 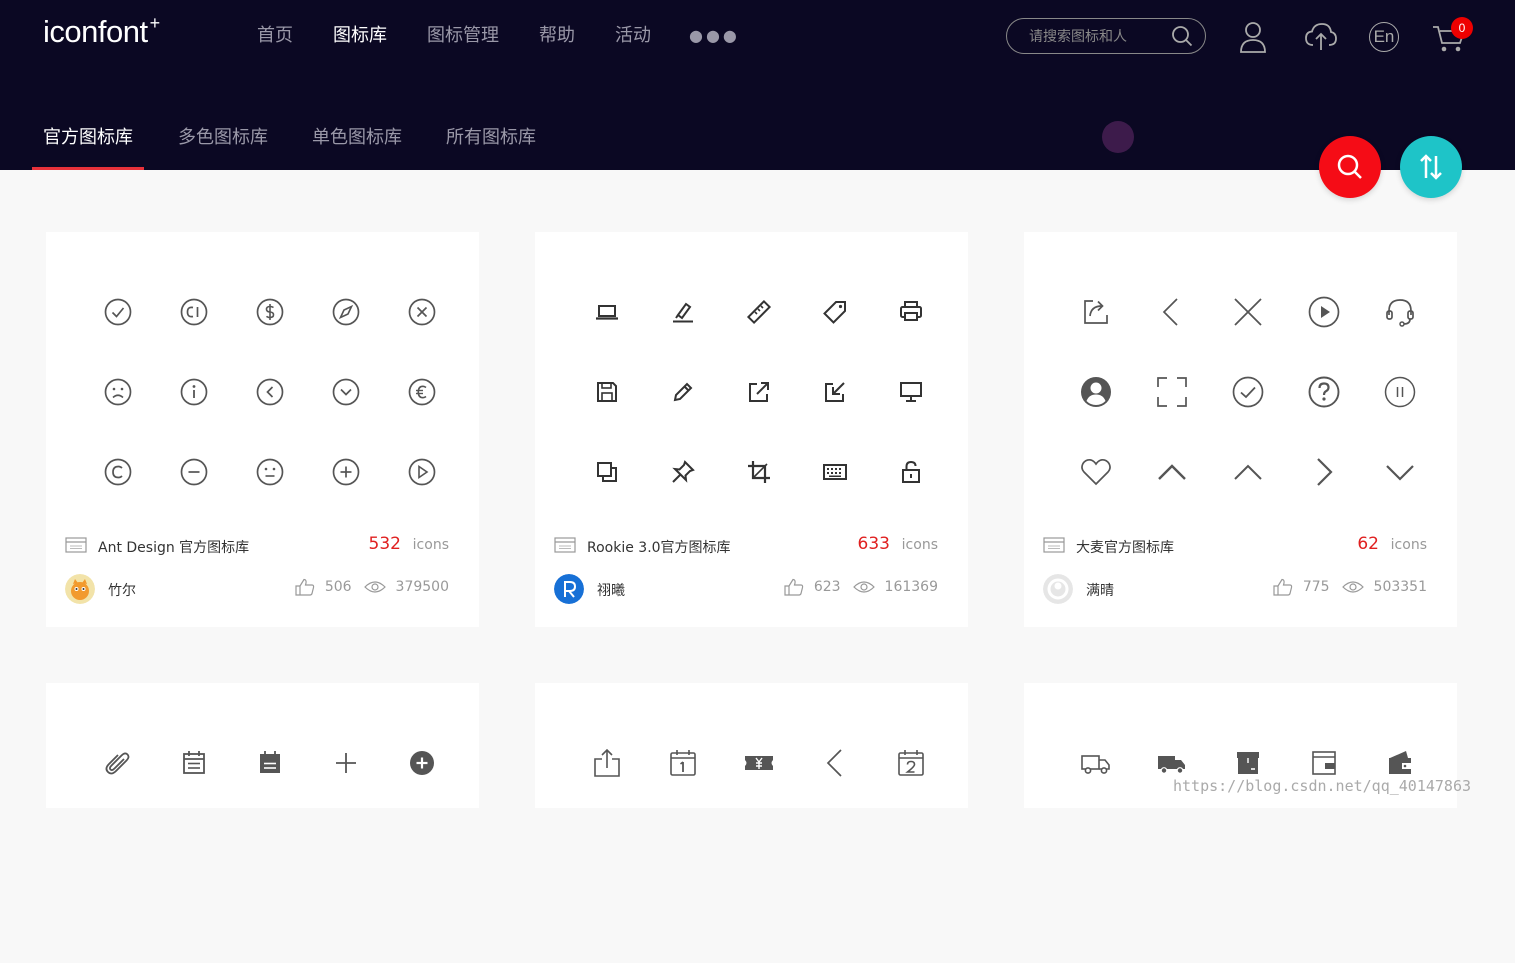 I want to click on ticket-icon, so click(x=759, y=763).